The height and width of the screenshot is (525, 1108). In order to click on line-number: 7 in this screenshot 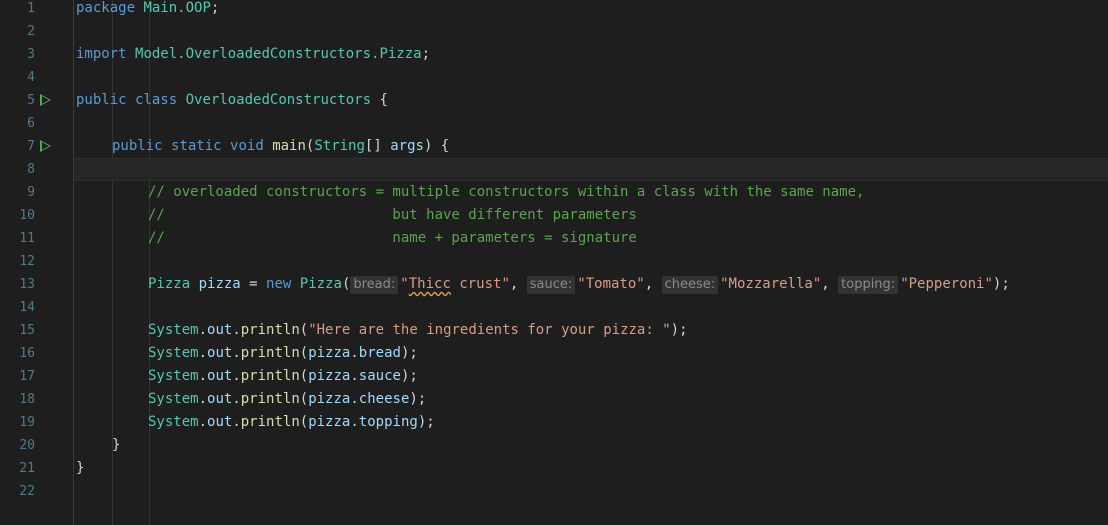, I will do `click(36, 146)`.